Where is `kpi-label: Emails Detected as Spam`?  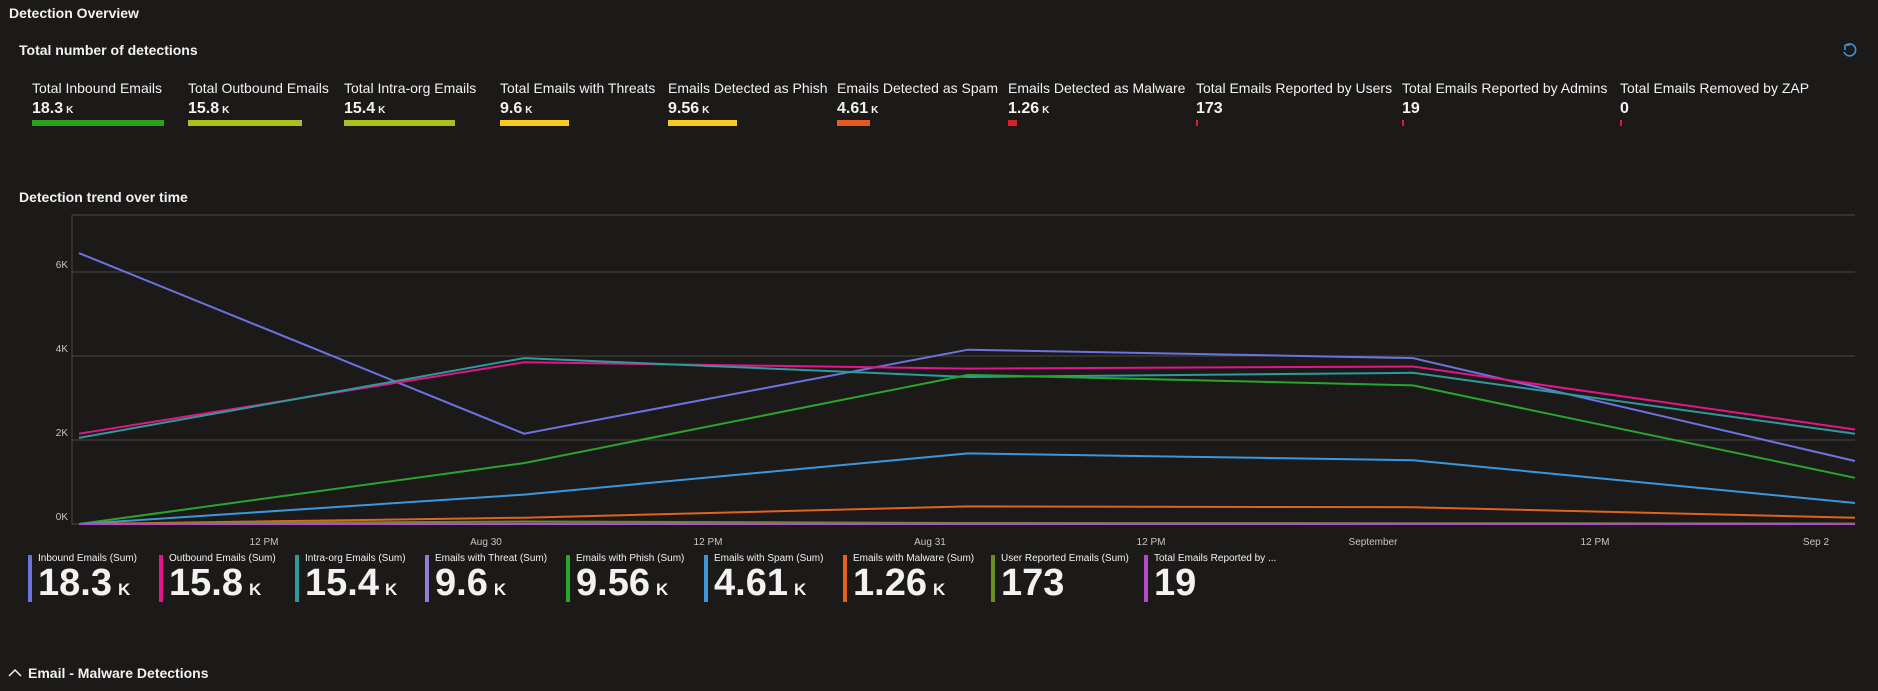
kpi-label: Emails Detected as Spam is located at coordinates (918, 88).